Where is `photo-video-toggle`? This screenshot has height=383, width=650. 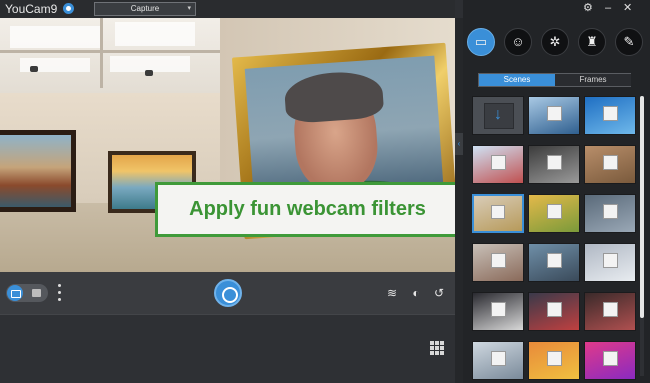
photo-video-toggle is located at coordinates (27, 293).